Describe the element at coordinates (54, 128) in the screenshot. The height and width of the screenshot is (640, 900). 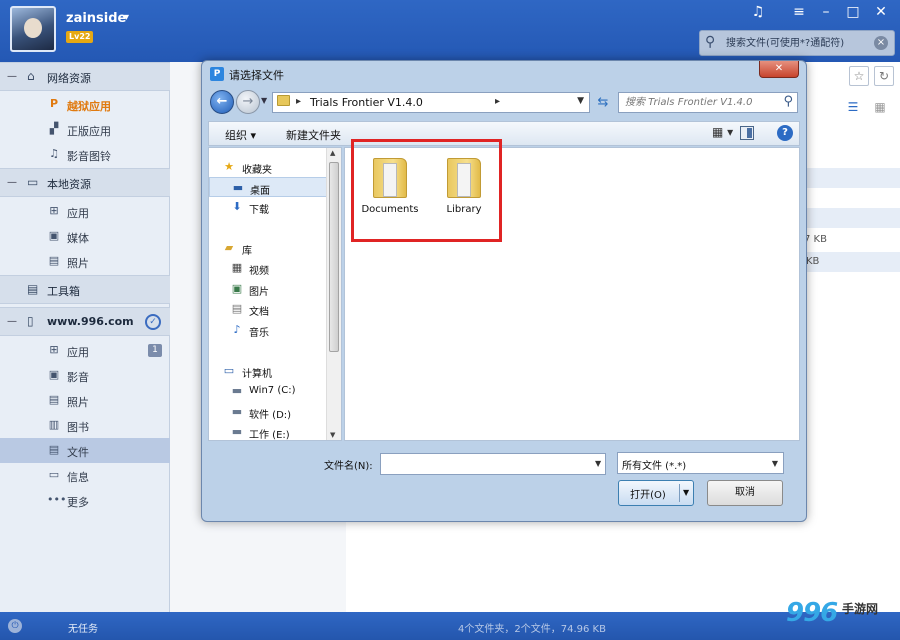
I see `apps-icon: ▞` at that location.